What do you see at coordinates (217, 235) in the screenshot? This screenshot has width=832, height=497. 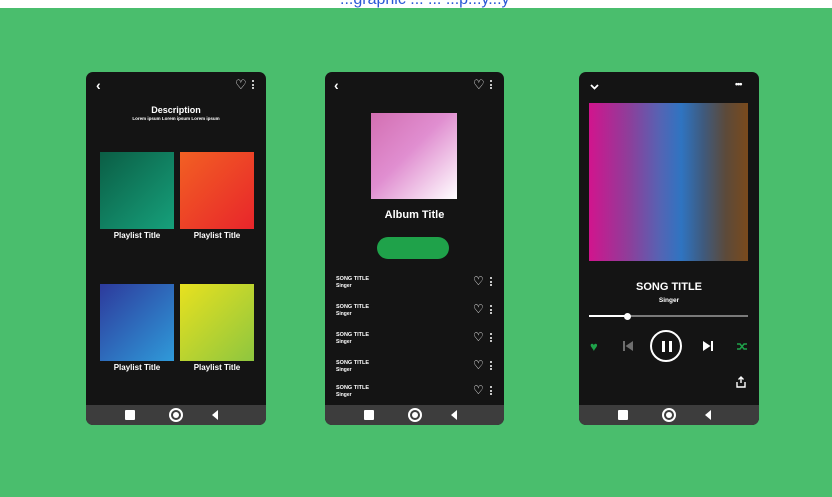 I see `playlist-title-2: Playlist Title` at bounding box center [217, 235].